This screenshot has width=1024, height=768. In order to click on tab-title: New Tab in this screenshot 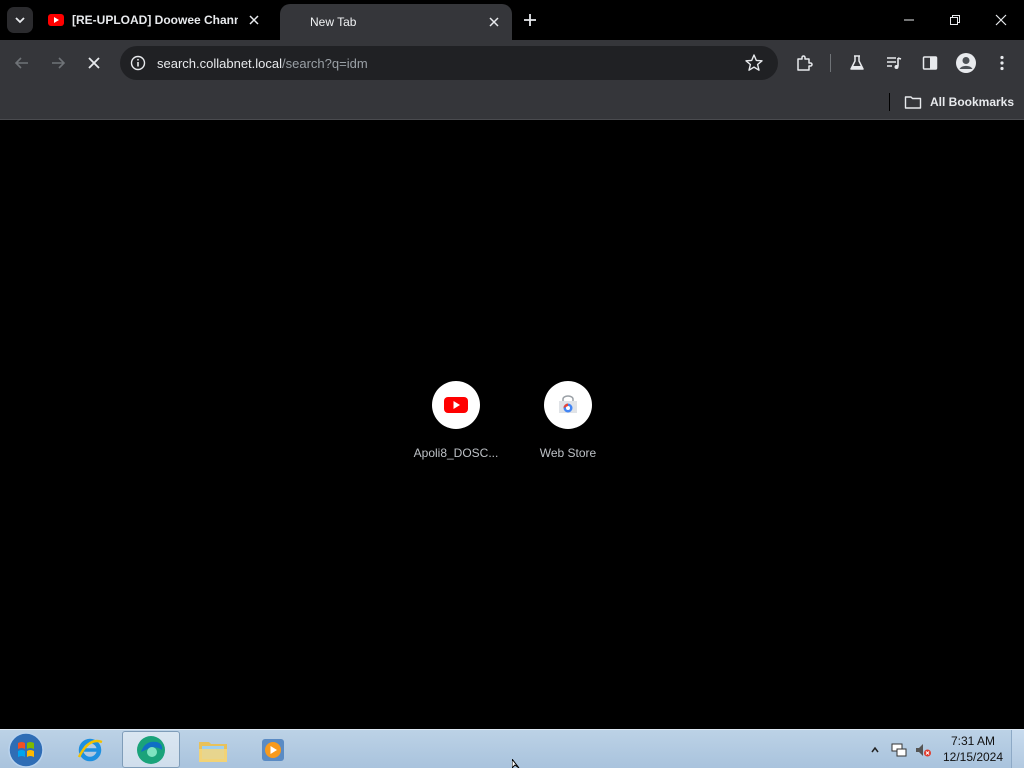, I will do `click(333, 22)`.